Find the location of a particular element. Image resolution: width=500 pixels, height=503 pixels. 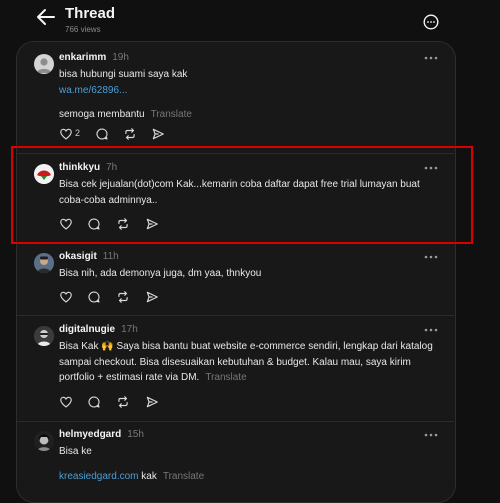

page-title: Thread is located at coordinates (90, 13).